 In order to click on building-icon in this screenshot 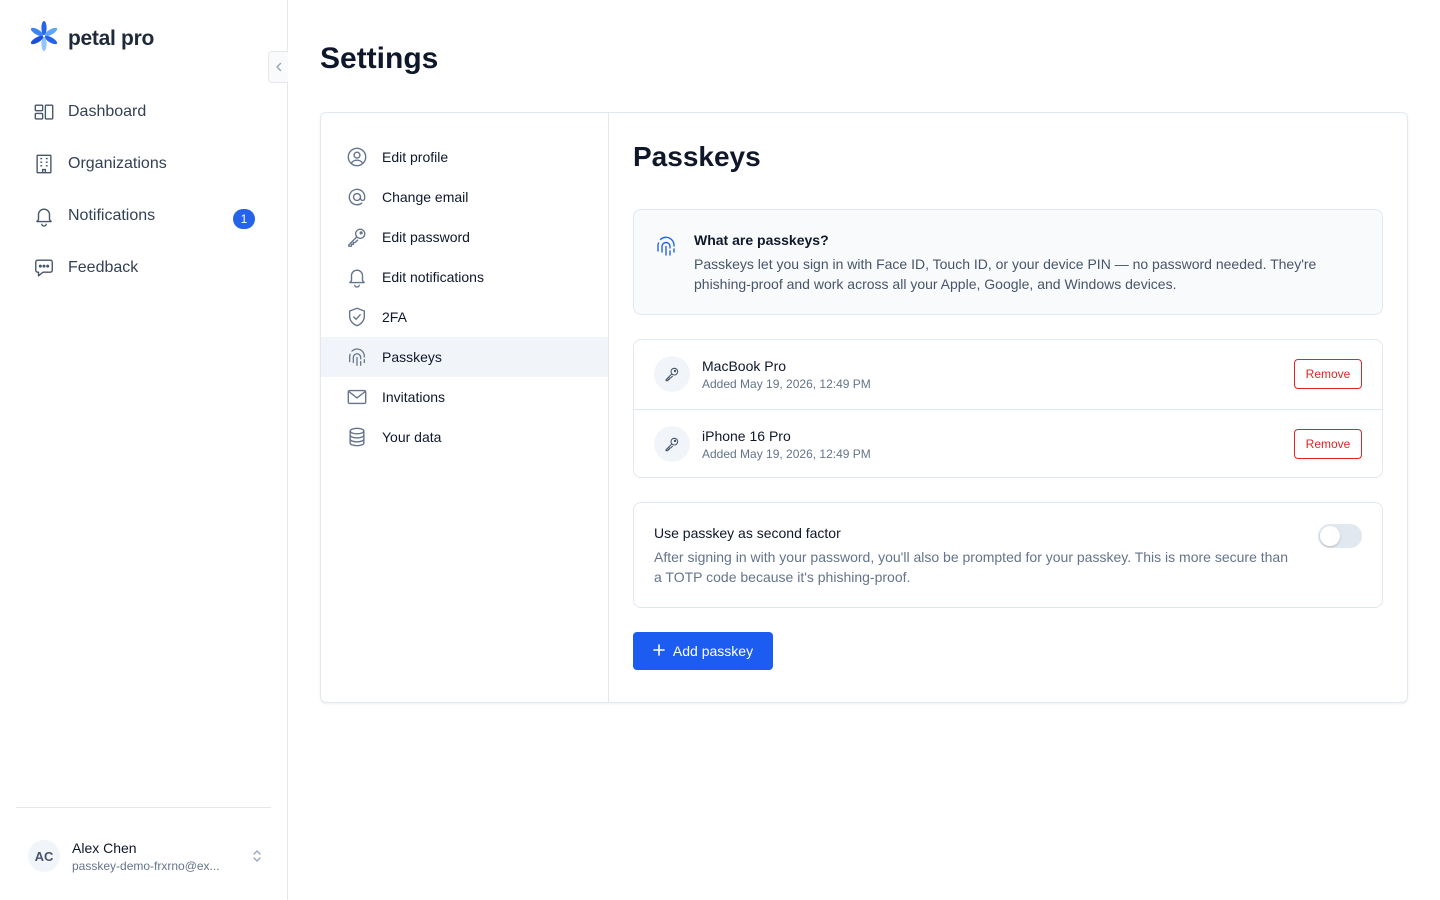, I will do `click(44, 164)`.